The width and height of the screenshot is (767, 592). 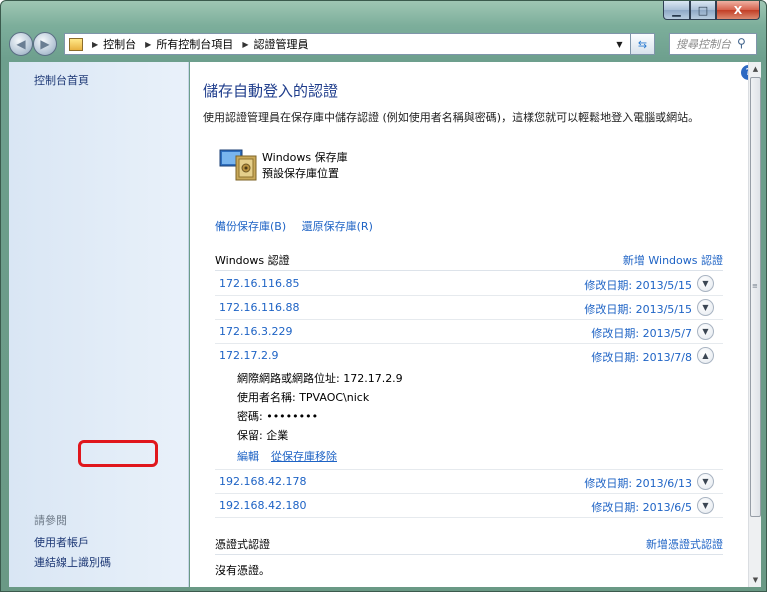 What do you see at coordinates (72, 562) in the screenshot?
I see `link-online-ids-link: 連結線上識別碼` at bounding box center [72, 562].